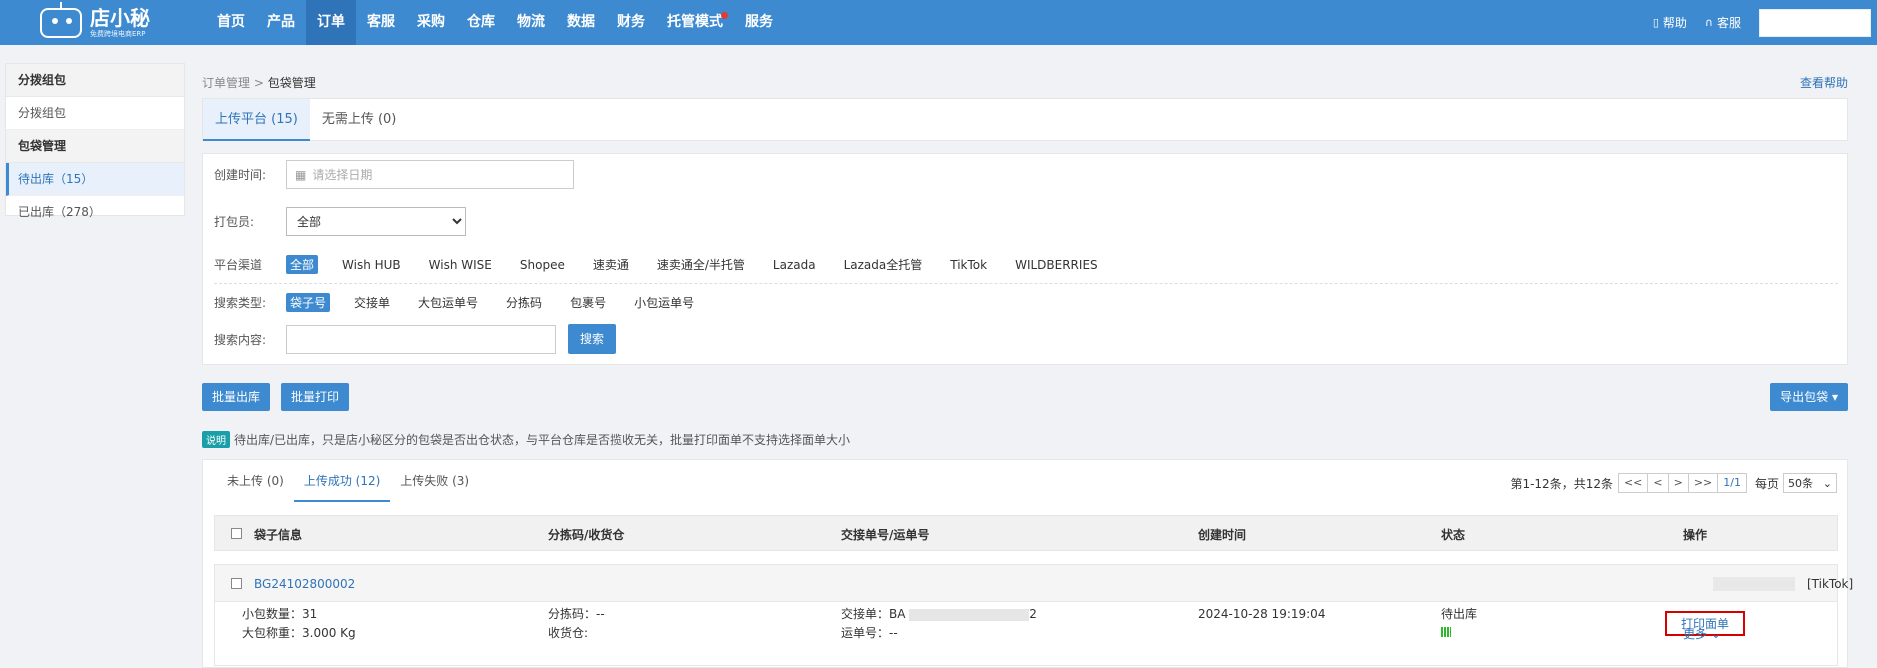 The width and height of the screenshot is (1877, 668). What do you see at coordinates (1658, 483) in the screenshot?
I see `prev-page-button: <` at bounding box center [1658, 483].